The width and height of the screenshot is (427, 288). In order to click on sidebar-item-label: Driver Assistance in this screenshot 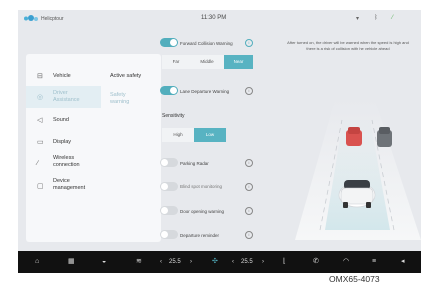, I will do `click(66, 96)`.